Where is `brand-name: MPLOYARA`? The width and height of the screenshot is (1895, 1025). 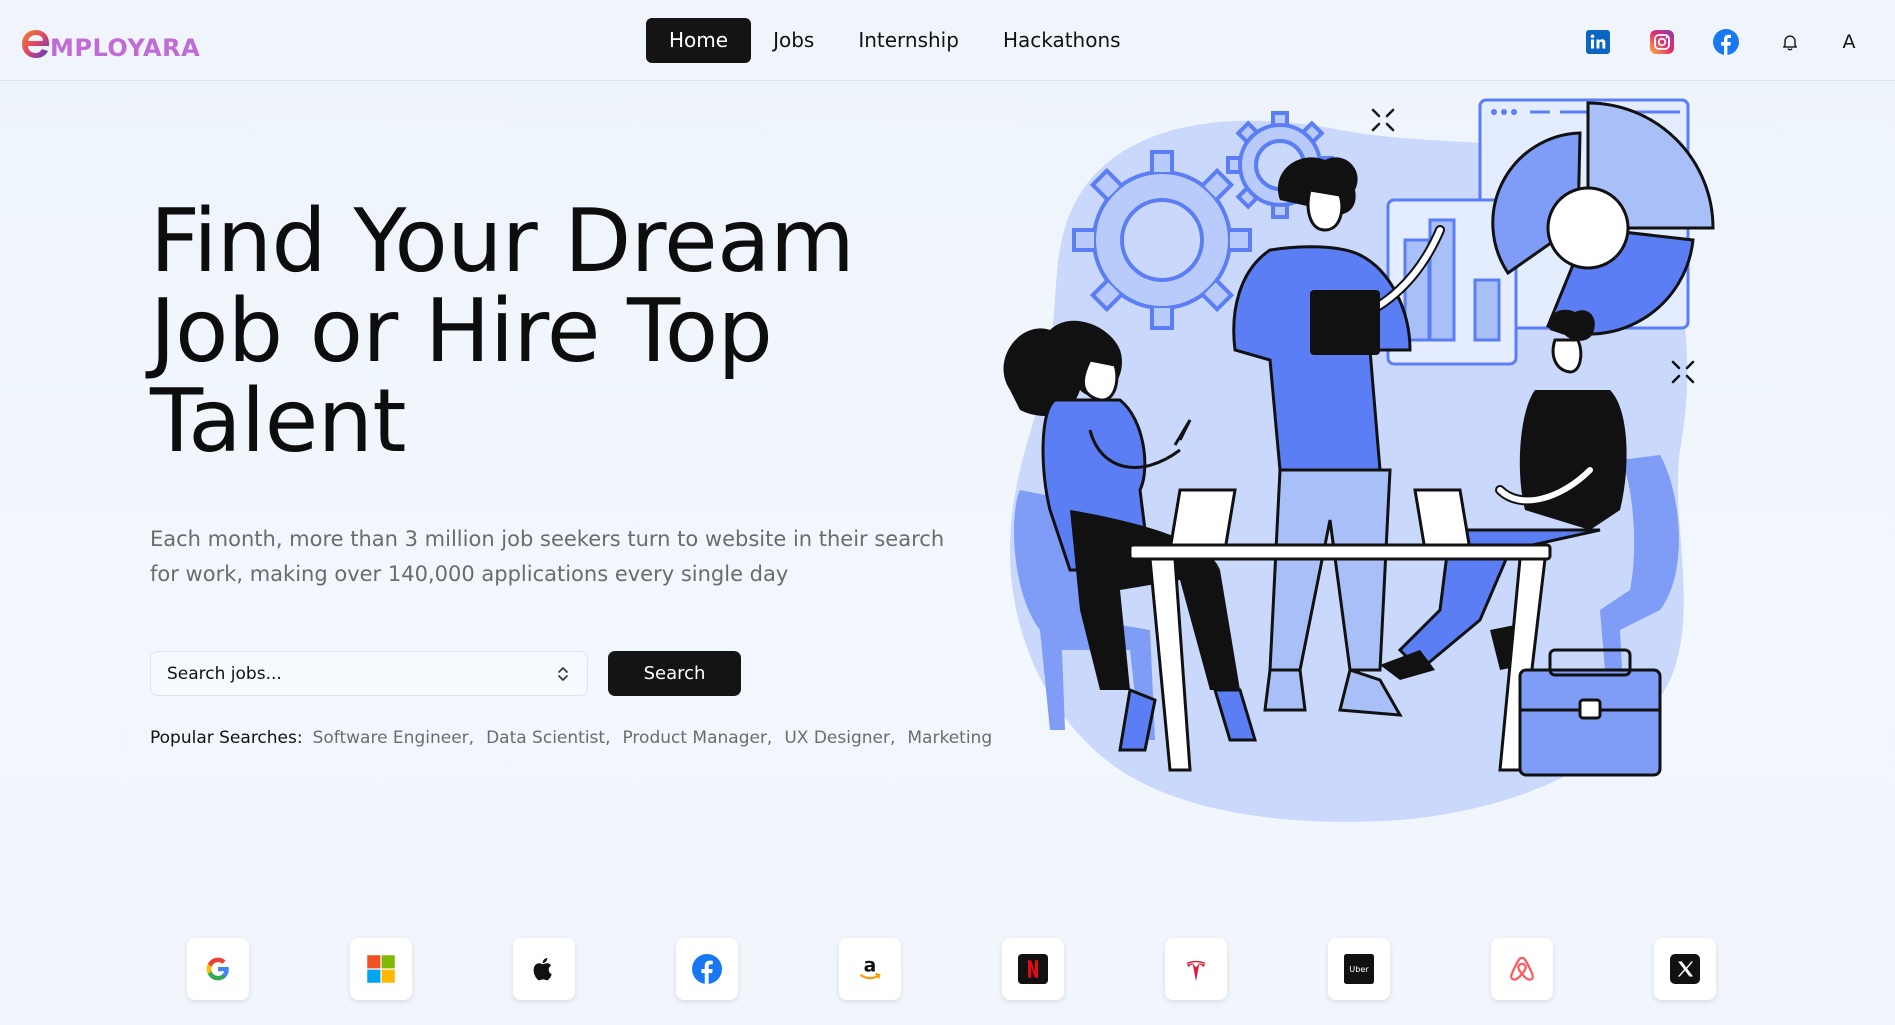
brand-name: MPLOYARA is located at coordinates (125, 48).